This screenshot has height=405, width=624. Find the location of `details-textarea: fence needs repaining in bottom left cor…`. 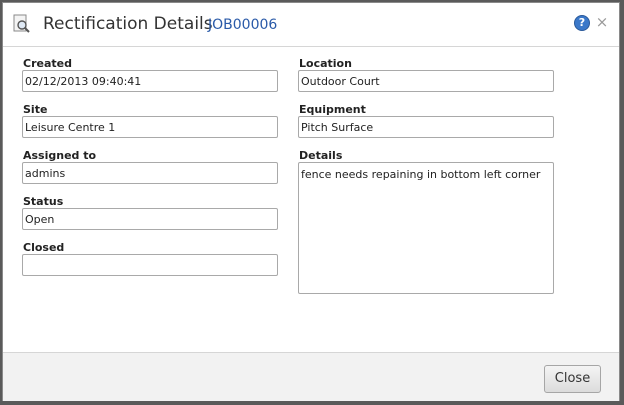

details-textarea: fence needs repaining in bottom left cor… is located at coordinates (426, 228).